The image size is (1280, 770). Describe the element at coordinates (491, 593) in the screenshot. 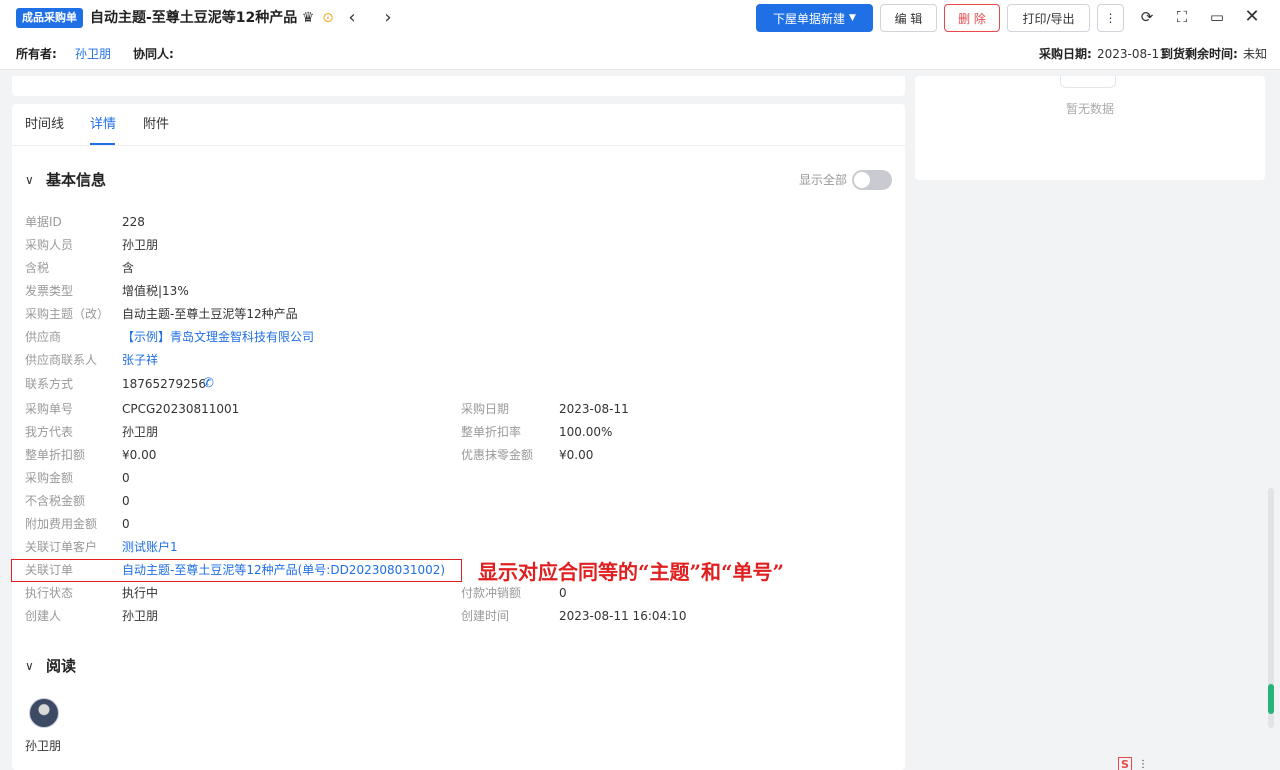

I see `field-label: 付款冲销额` at that location.